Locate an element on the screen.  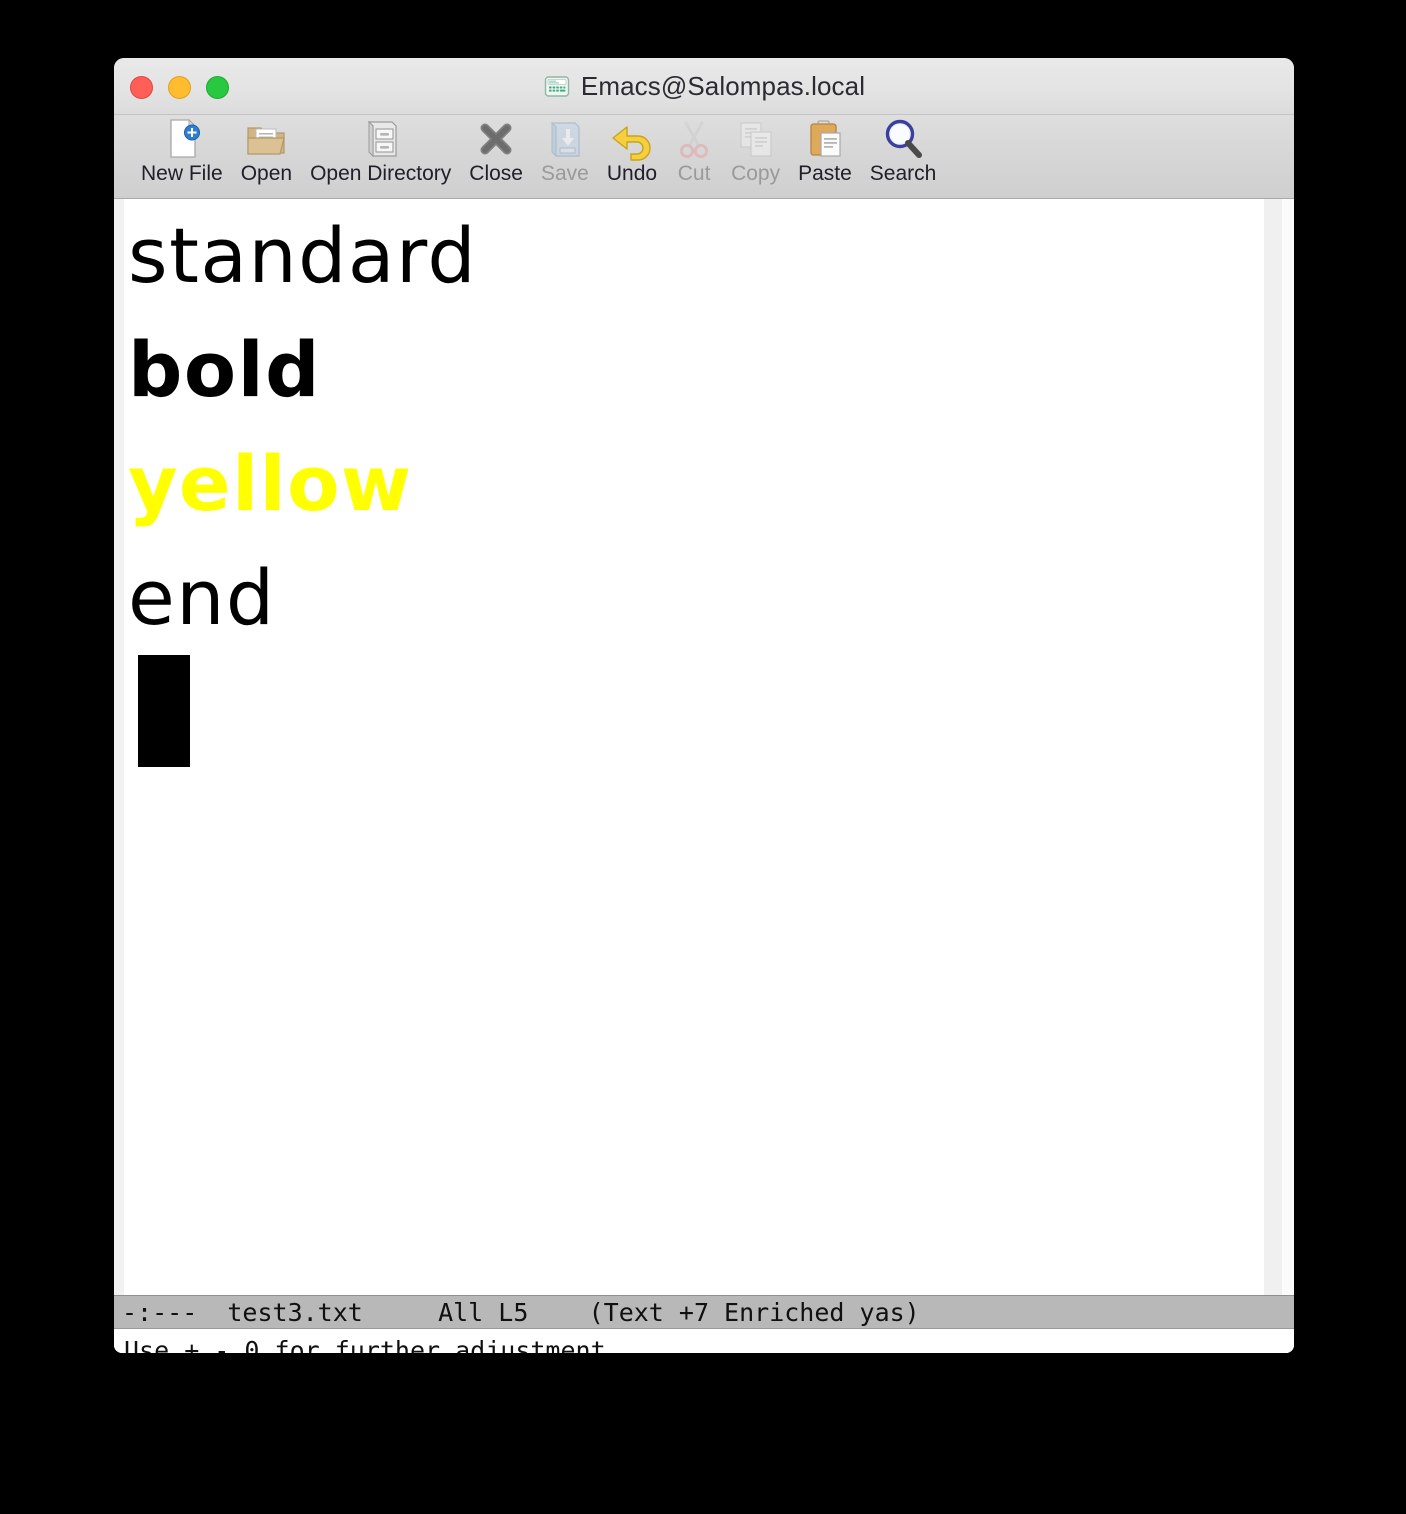
toolbar-button-copy: Copy is located at coordinates (755, 150).